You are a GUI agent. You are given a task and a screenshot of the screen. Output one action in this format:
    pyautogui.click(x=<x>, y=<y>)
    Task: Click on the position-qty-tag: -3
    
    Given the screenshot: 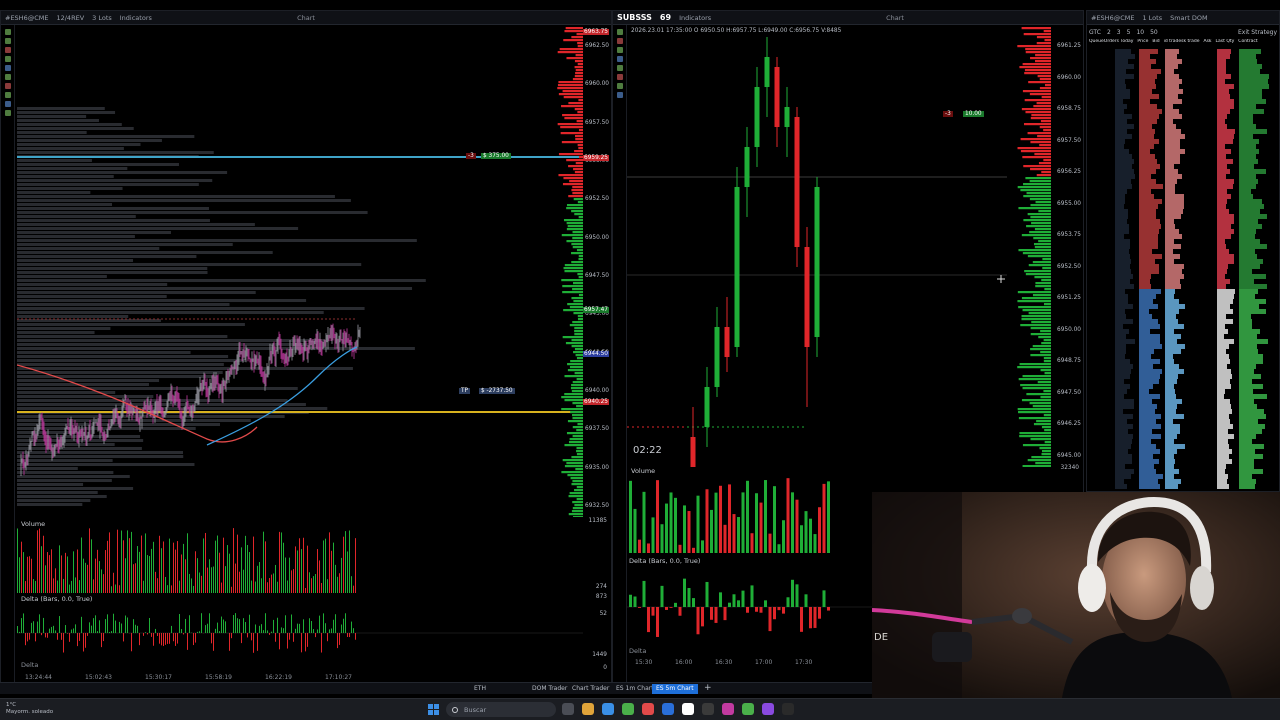 What is the action you would take?
    pyautogui.click(x=471, y=156)
    